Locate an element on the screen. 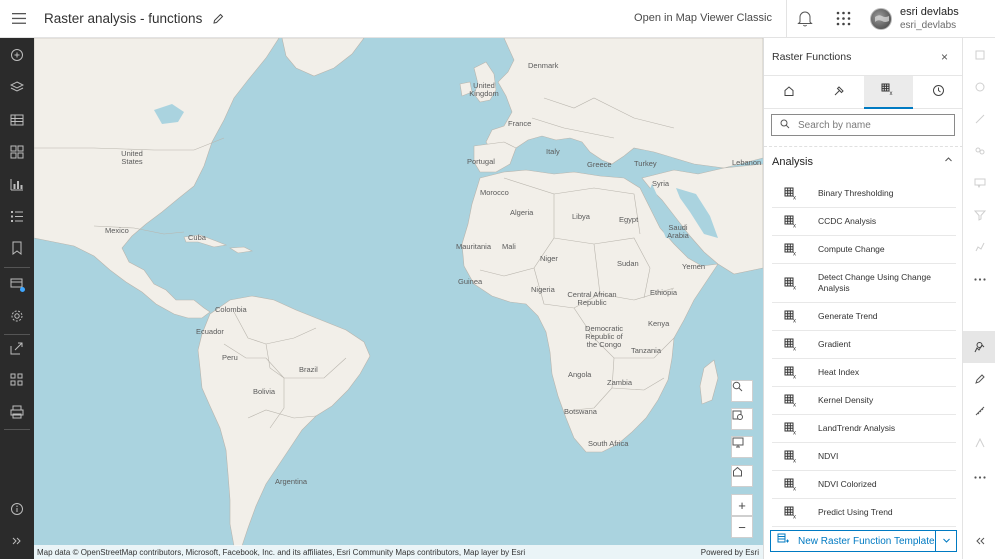 This screenshot has width=995, height=559. function-label: Generate Trend is located at coordinates (848, 316).